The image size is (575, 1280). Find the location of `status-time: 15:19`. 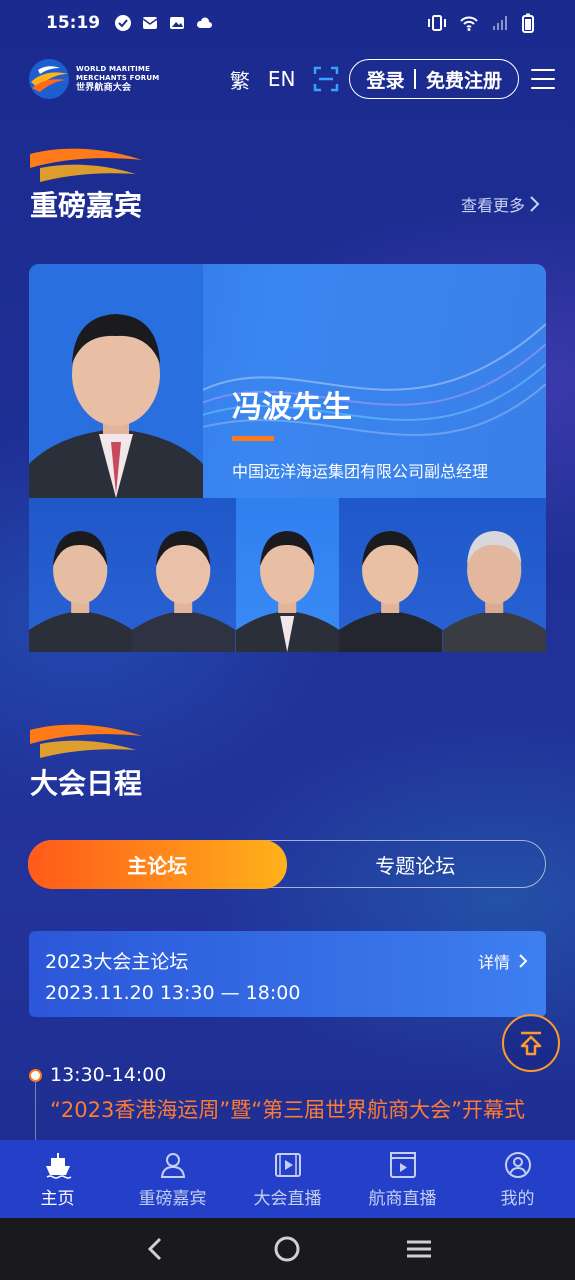

status-time: 15:19 is located at coordinates (73, 23).